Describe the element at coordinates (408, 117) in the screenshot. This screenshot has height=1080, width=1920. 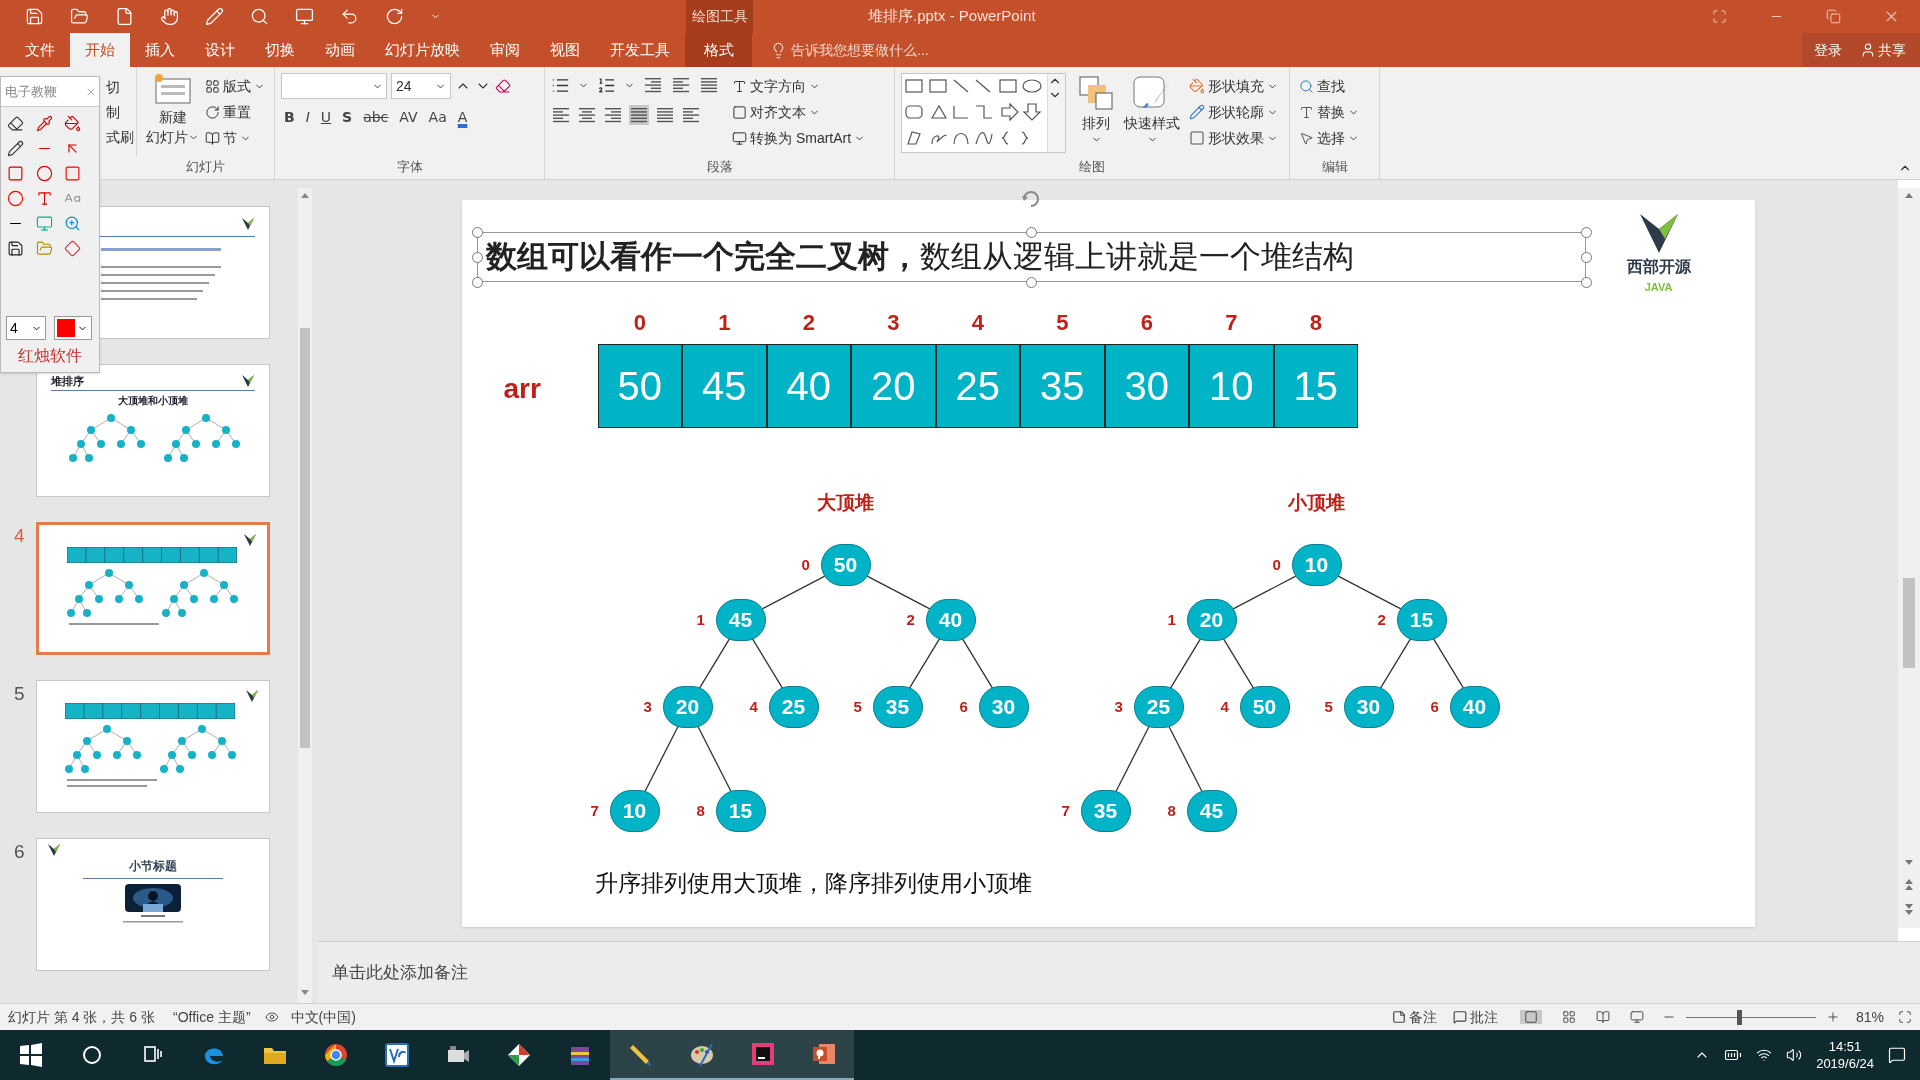
I see `font-format-button: AV` at that location.